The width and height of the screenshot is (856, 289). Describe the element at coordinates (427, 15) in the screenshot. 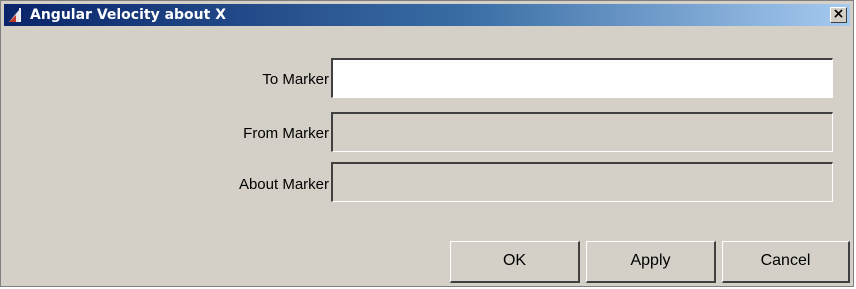

I see `title-bar: Angular Velocity about X ×` at that location.